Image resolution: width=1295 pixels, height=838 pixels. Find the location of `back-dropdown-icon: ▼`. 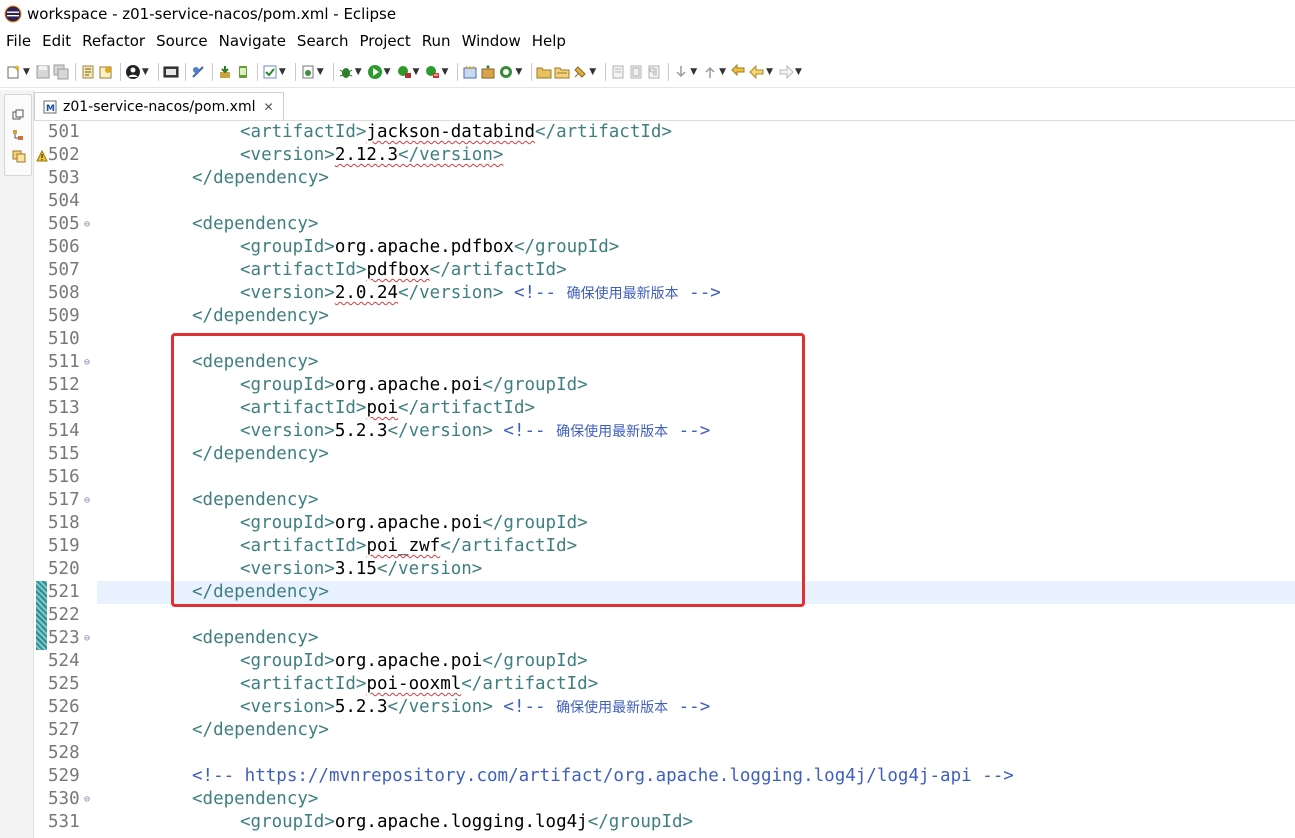

back-dropdown-icon: ▼ is located at coordinates (769, 72).